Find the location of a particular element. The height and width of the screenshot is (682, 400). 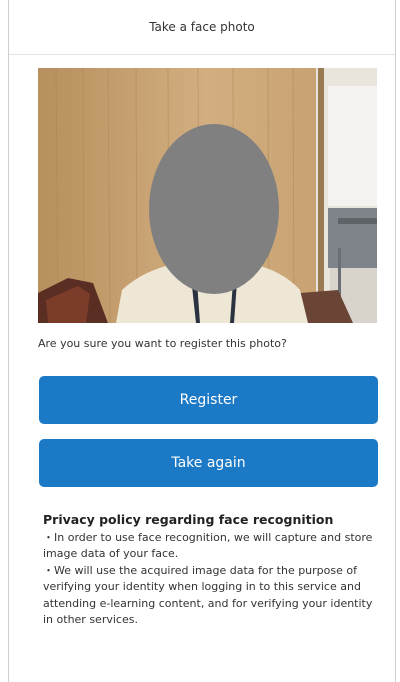

dialog-header: Take a face photo is located at coordinates (202, 27).